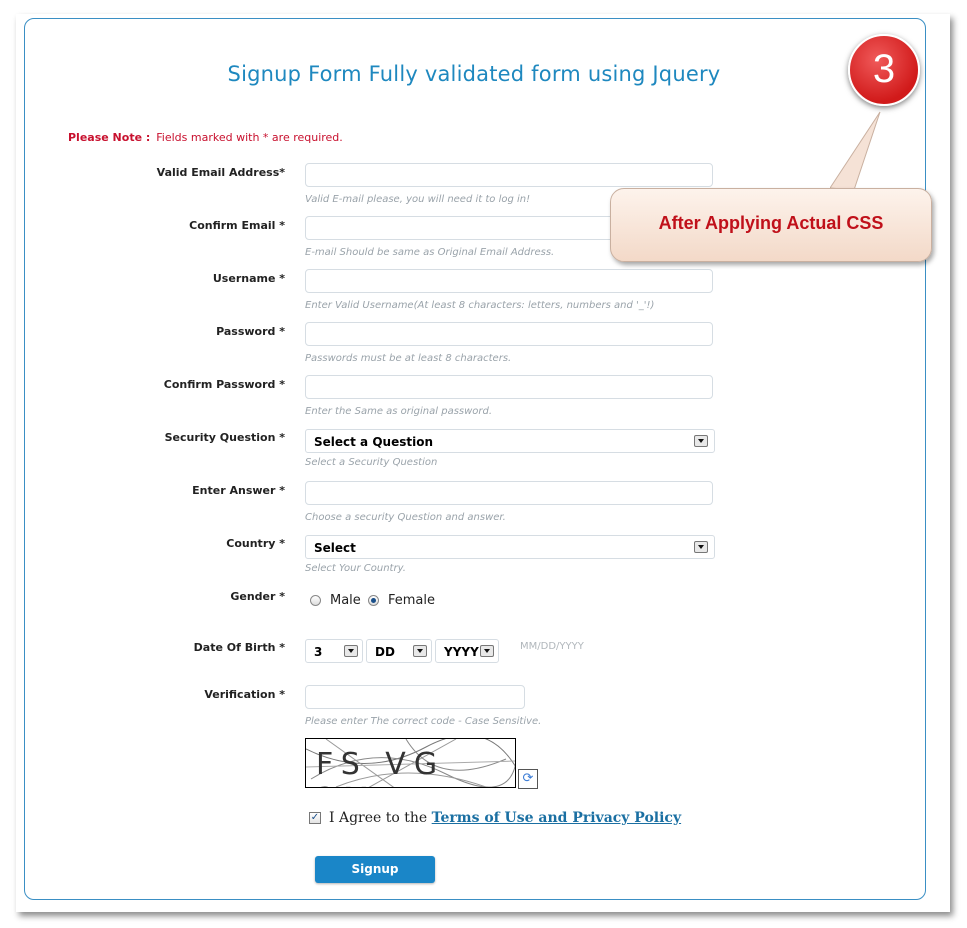  What do you see at coordinates (220, 172) in the screenshot?
I see `email-label: Valid Email Address*` at bounding box center [220, 172].